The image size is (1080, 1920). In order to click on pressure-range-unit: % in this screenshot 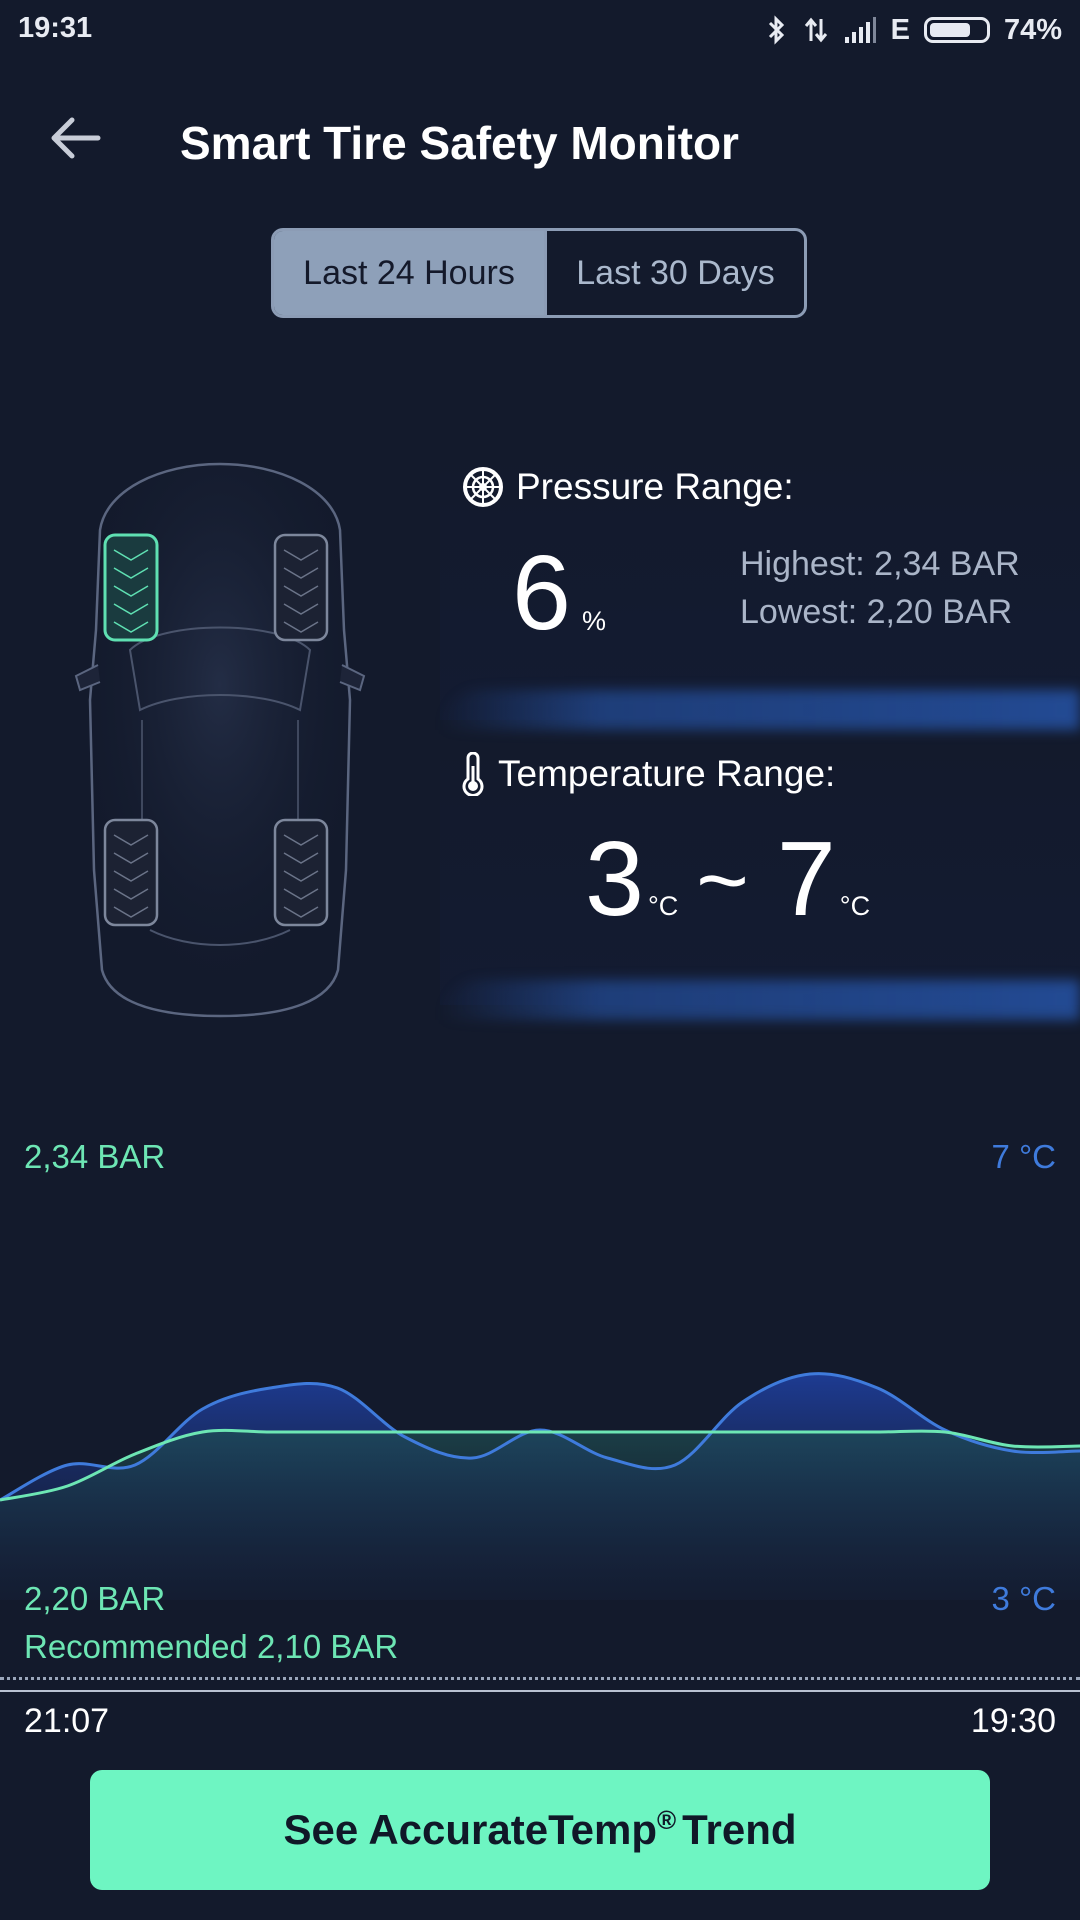, I will do `click(594, 621)`.